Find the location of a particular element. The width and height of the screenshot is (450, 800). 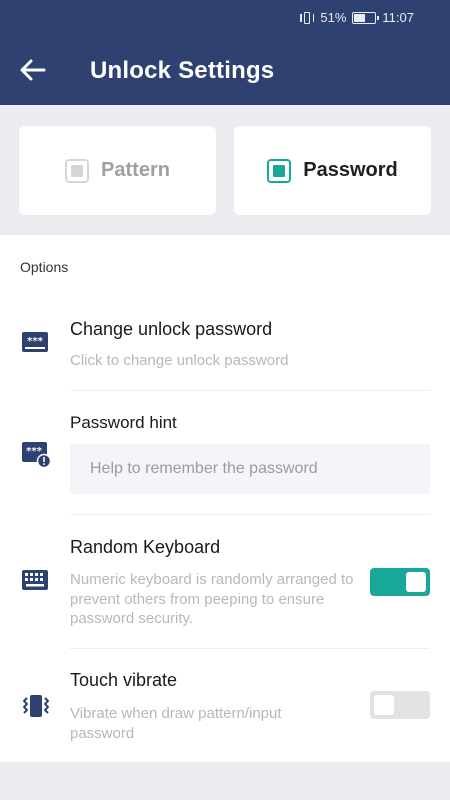

password-checkbox-icon is located at coordinates (279, 170).